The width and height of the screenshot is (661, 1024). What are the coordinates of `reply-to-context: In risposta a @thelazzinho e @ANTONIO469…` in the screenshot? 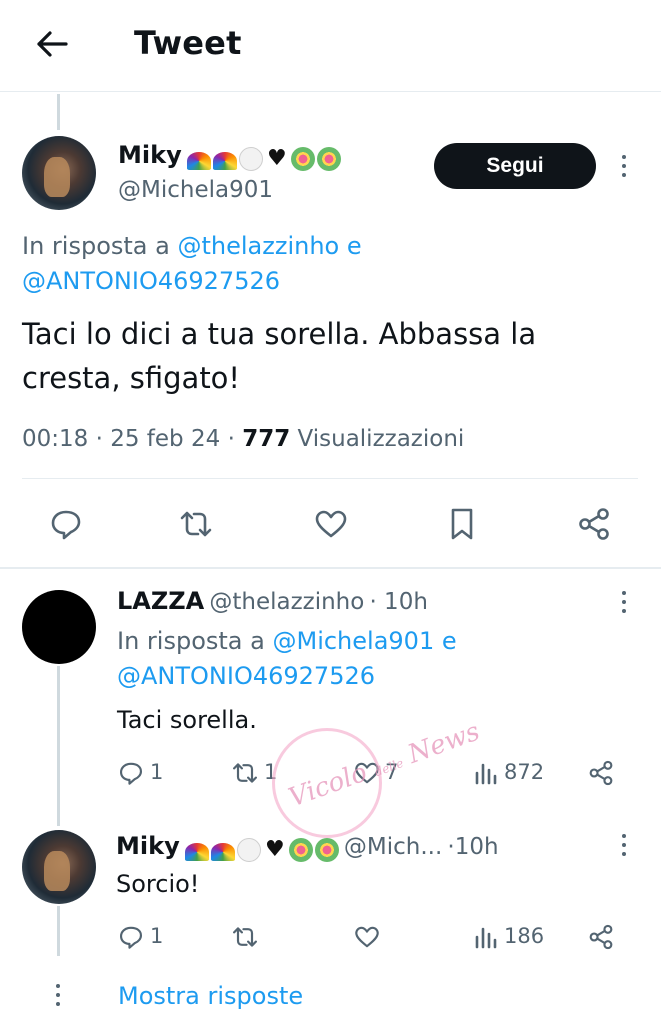 It's located at (322, 264).